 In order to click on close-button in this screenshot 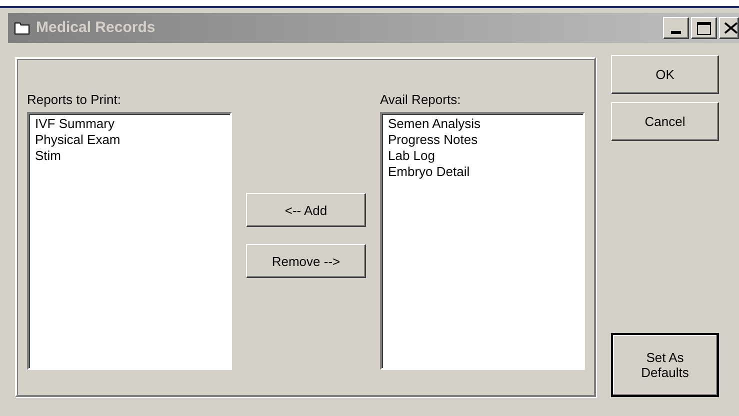, I will do `click(729, 28)`.